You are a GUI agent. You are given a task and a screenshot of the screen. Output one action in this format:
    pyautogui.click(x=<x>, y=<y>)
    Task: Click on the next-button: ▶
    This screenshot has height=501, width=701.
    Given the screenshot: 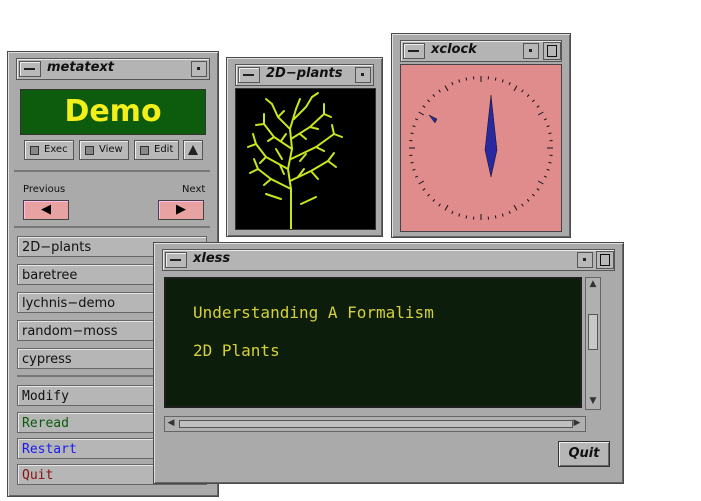 What is the action you would take?
    pyautogui.click(x=181, y=210)
    